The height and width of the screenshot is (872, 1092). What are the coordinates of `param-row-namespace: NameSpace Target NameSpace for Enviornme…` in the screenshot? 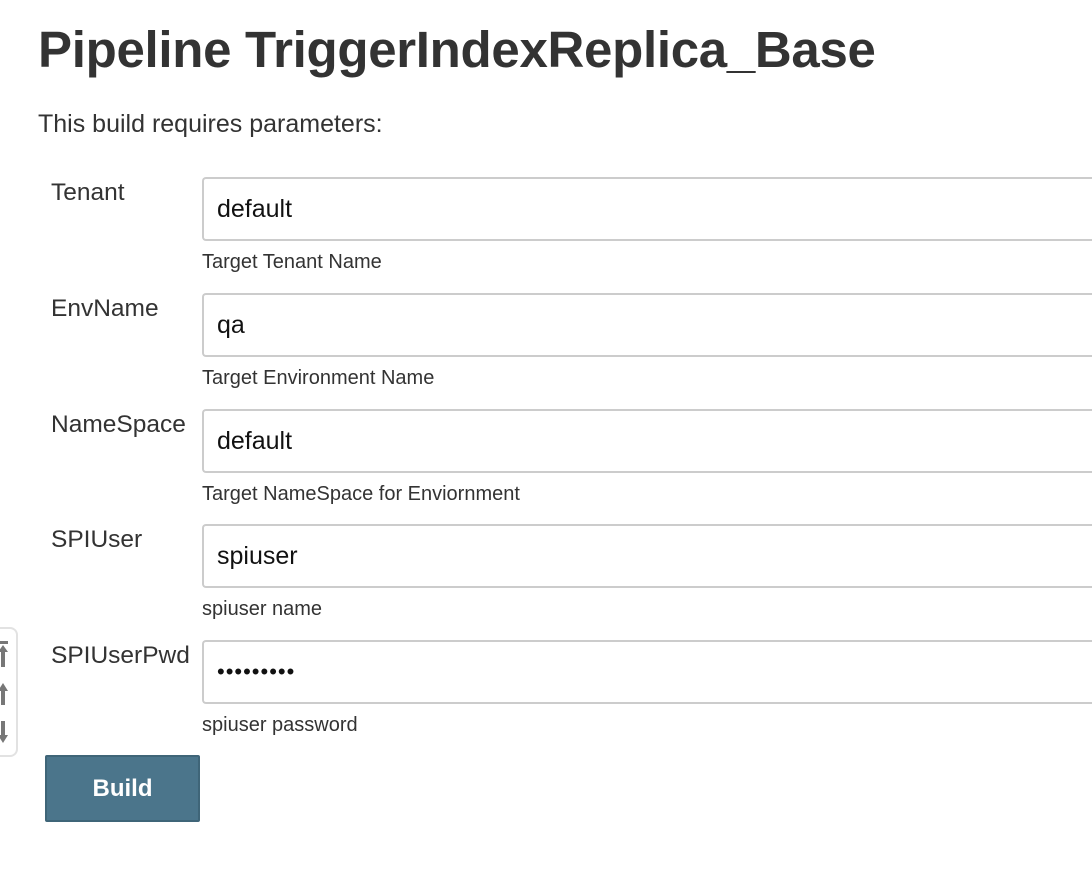 It's located at (546, 464).